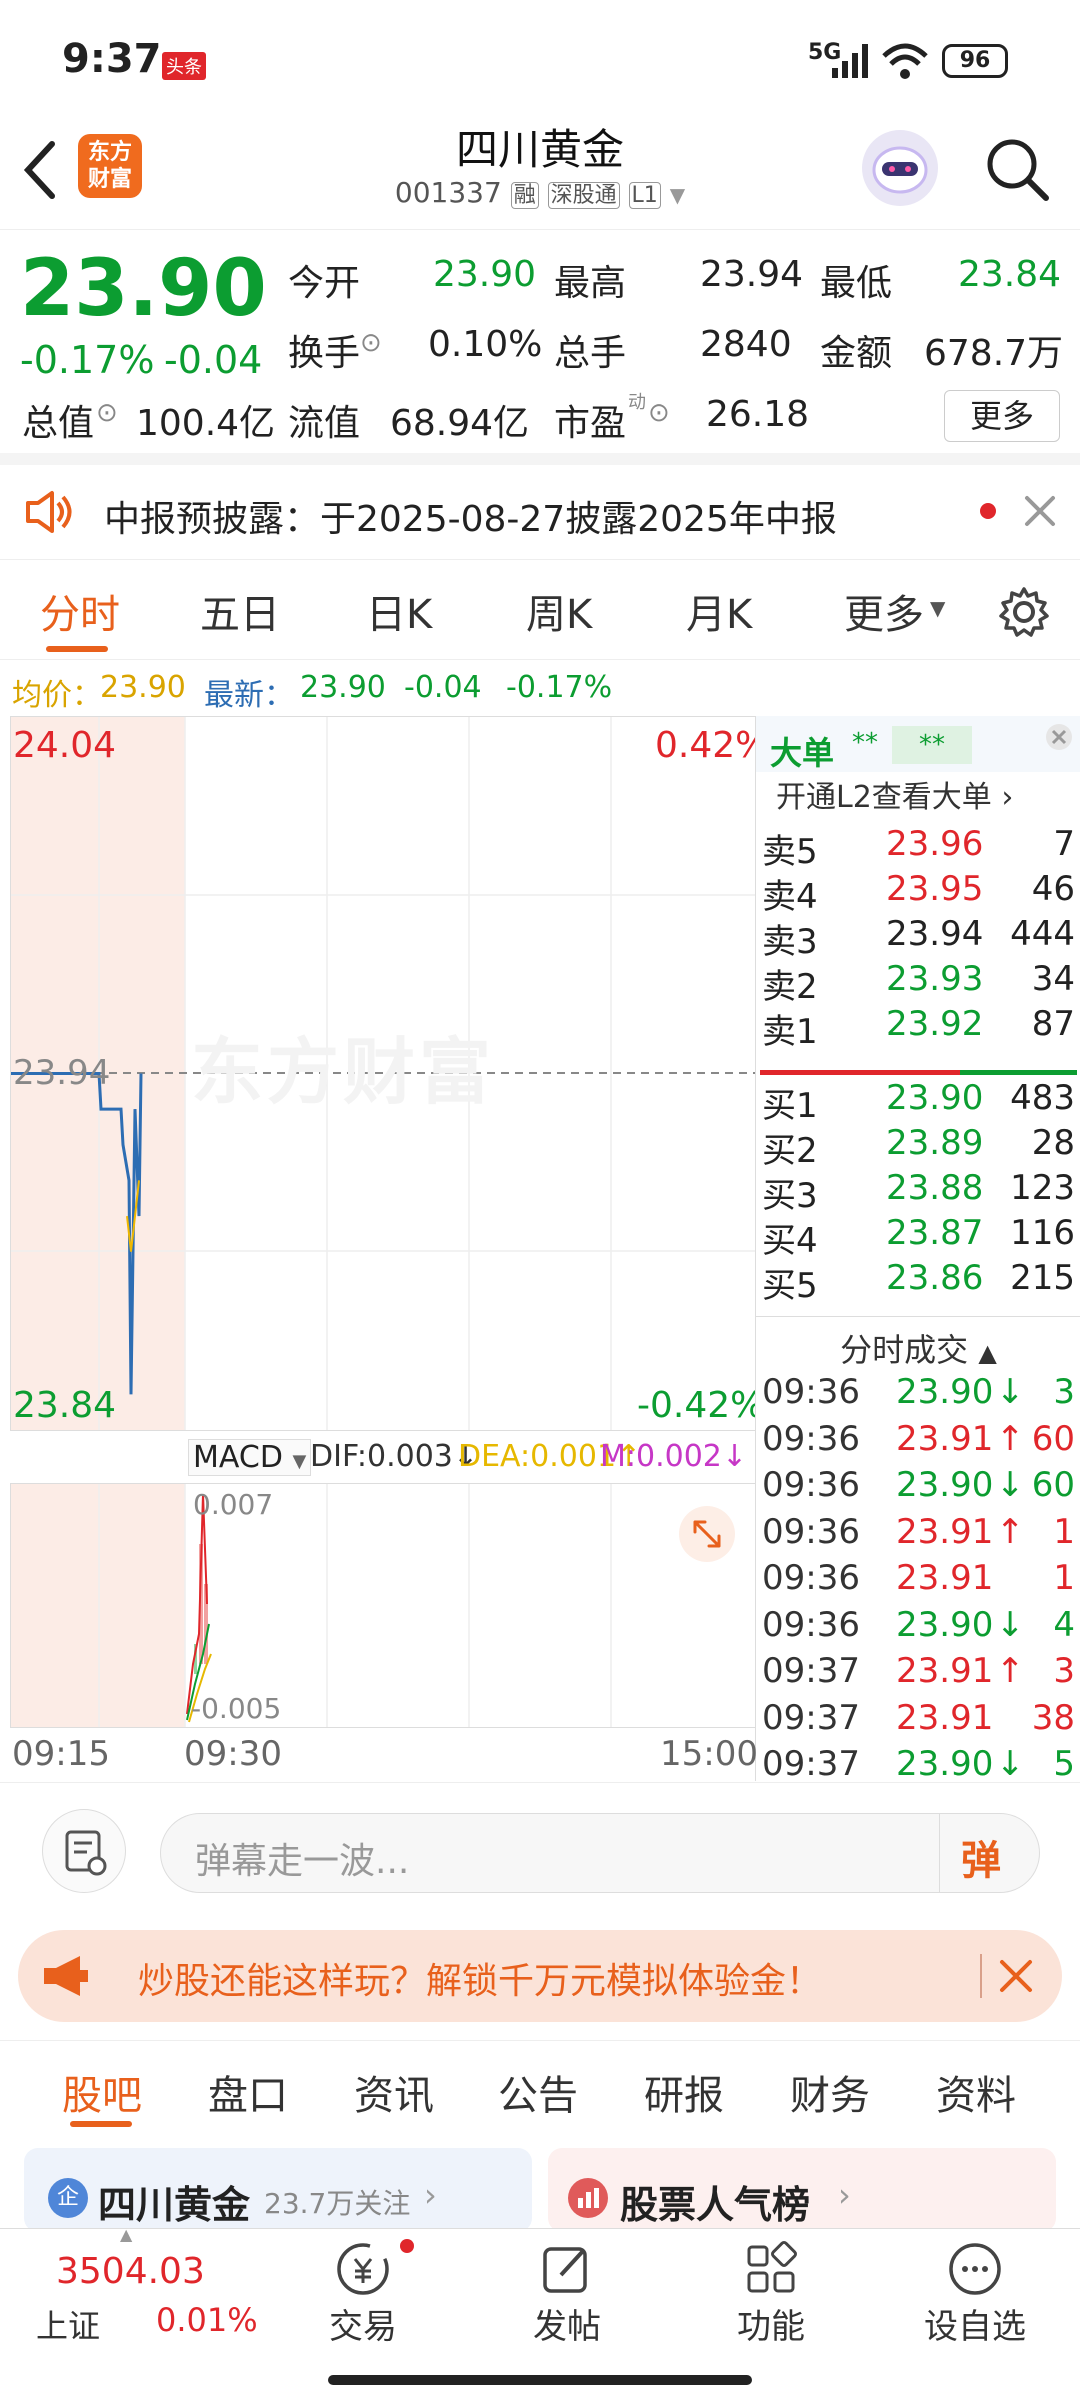  What do you see at coordinates (567, 2293) in the screenshot?
I see `nav-post: 发帖` at bounding box center [567, 2293].